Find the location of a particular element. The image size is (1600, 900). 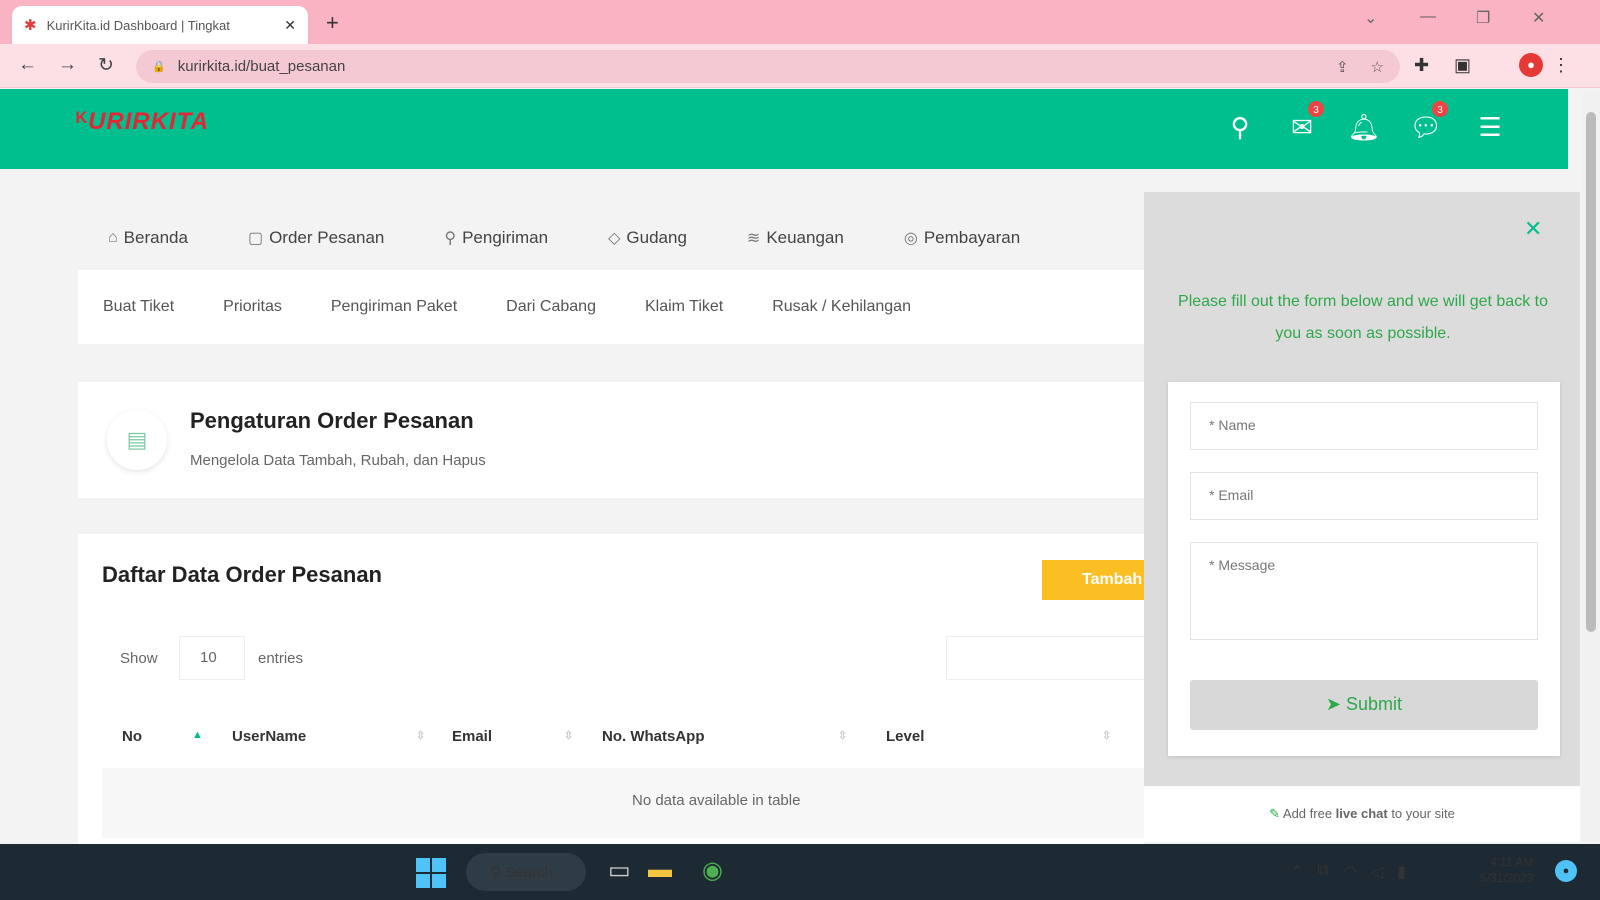

close-tab-icon: ✕ is located at coordinates (290, 25).